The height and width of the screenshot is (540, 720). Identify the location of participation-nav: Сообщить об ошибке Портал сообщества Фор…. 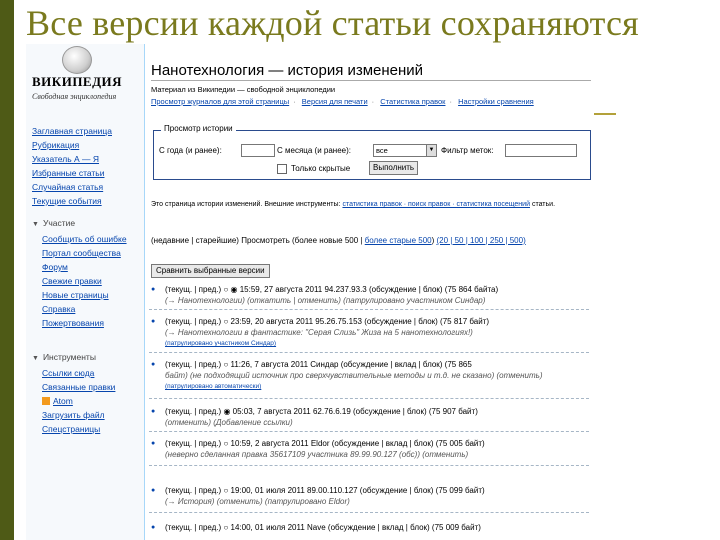
(92, 281).